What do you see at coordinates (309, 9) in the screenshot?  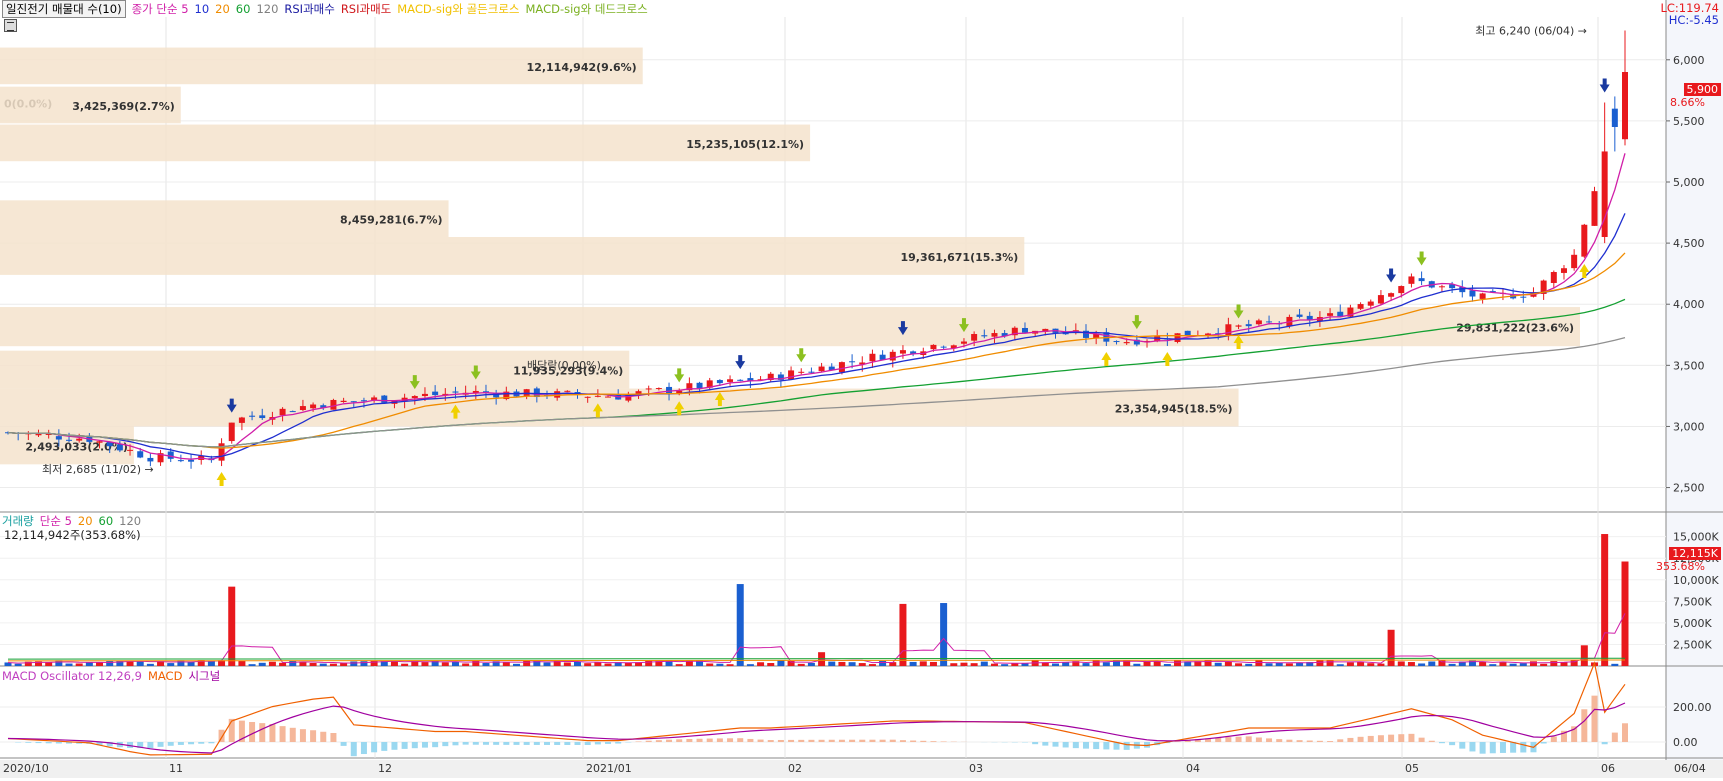 I see `legend-rsi-overbought: RSI과매수` at bounding box center [309, 9].